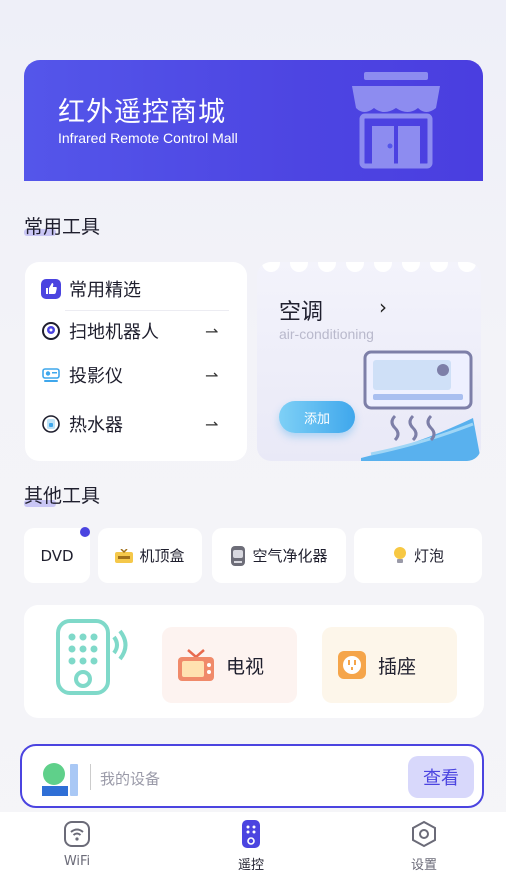 This screenshot has height=876, width=506. What do you see at coordinates (90, 777) in the screenshot?
I see `separator` at bounding box center [90, 777].